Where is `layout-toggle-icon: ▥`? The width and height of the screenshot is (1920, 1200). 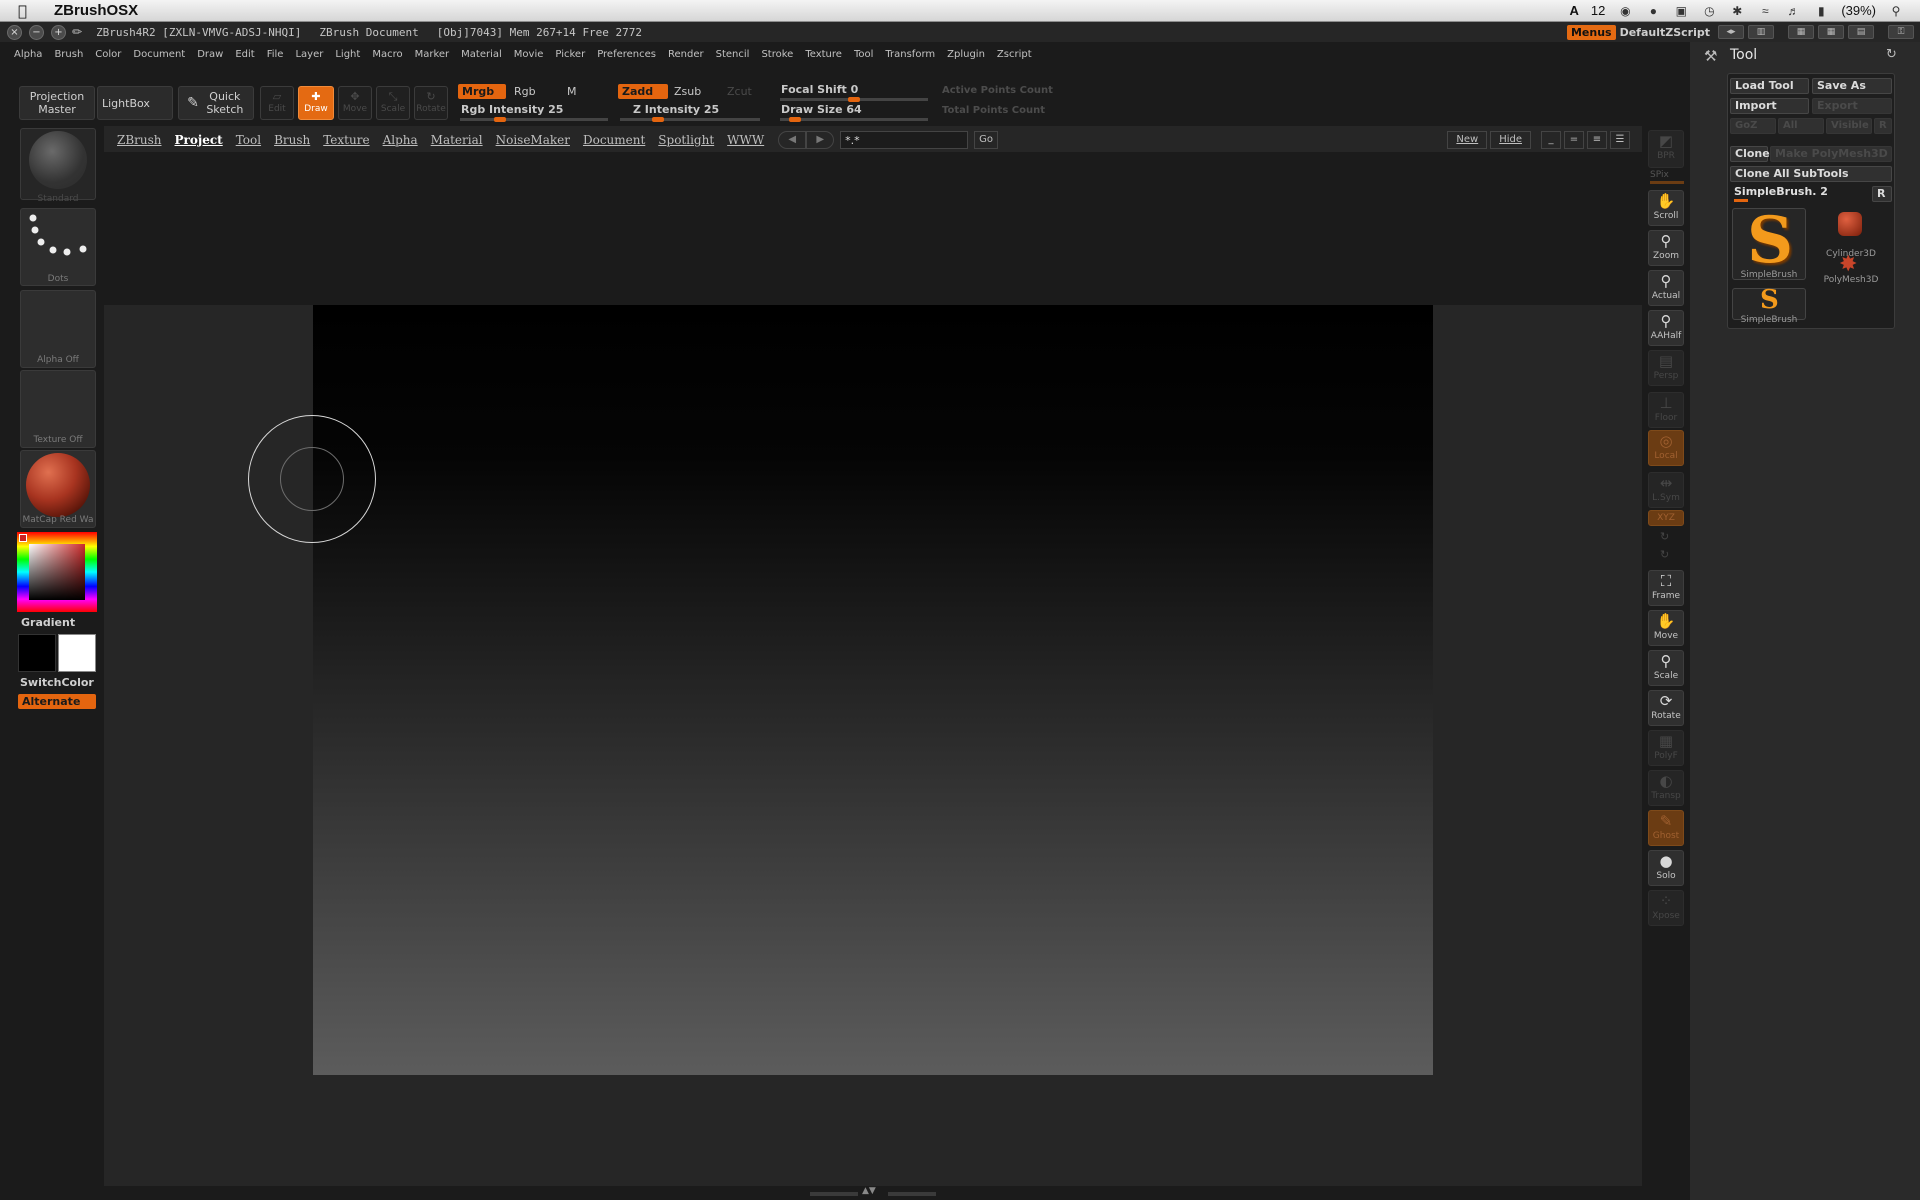
layout-toggle-icon: ▥ is located at coordinates (1761, 32).